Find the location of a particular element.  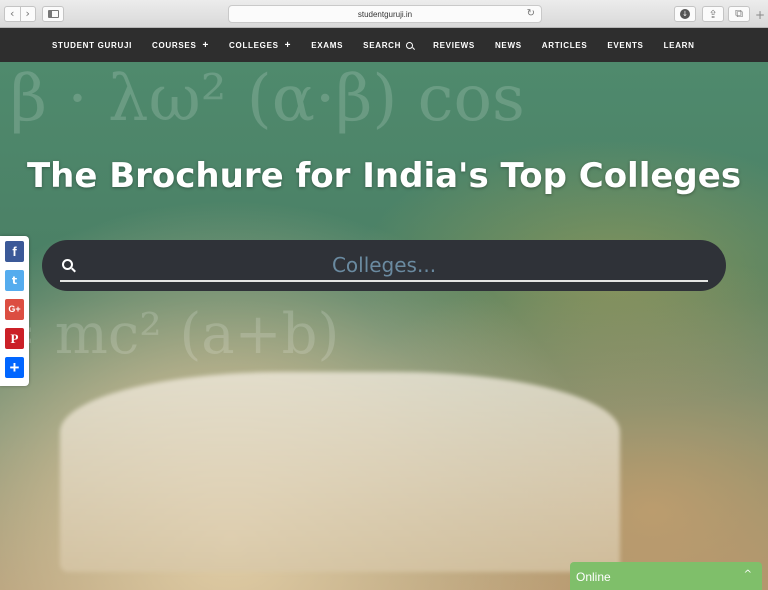

nav-articles: ARTICLES is located at coordinates (565, 45).